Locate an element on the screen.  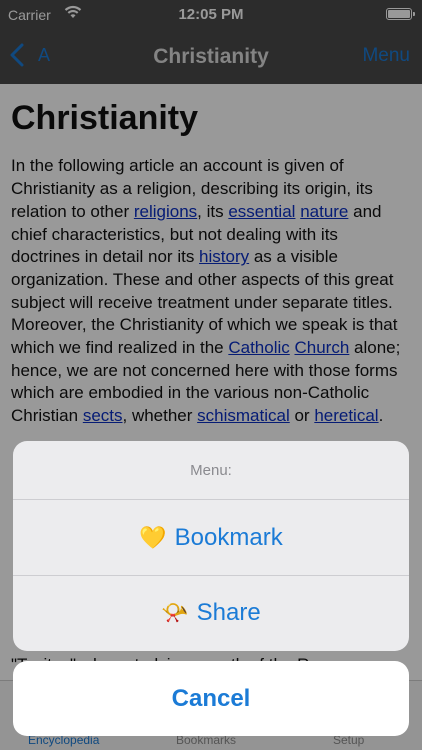
bookmark-action: 💛 Bookmark is located at coordinates (211, 537).